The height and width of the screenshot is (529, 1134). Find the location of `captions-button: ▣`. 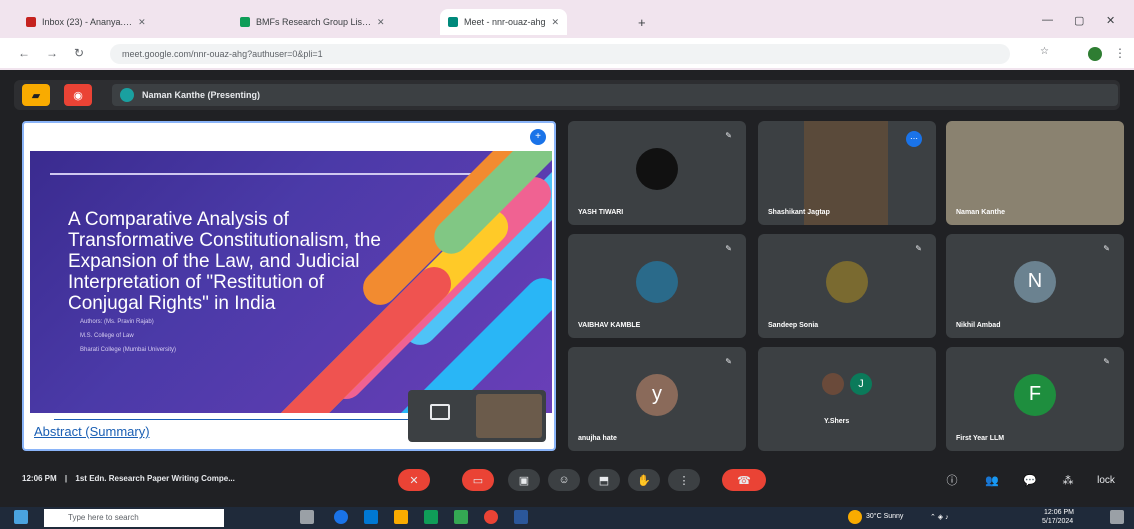

captions-button: ▣ is located at coordinates (524, 480).